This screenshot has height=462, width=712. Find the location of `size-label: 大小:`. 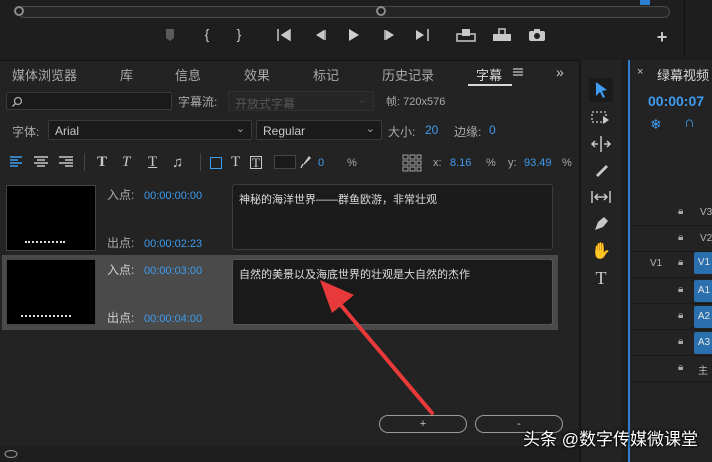

size-label: 大小: is located at coordinates (402, 132).